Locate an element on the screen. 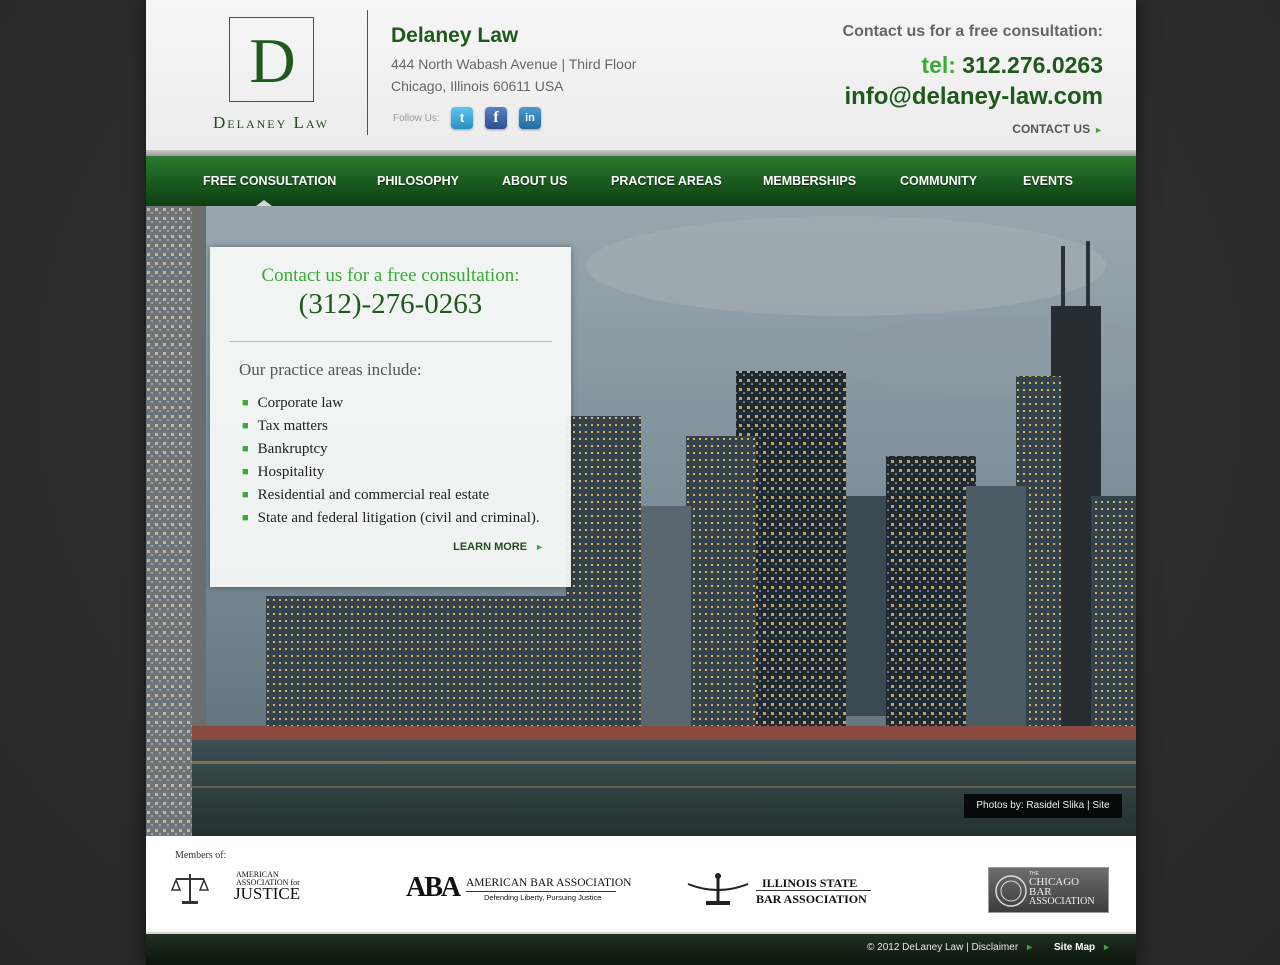 This screenshot has width=1280, height=965. scales-icon is located at coordinates (190, 889).